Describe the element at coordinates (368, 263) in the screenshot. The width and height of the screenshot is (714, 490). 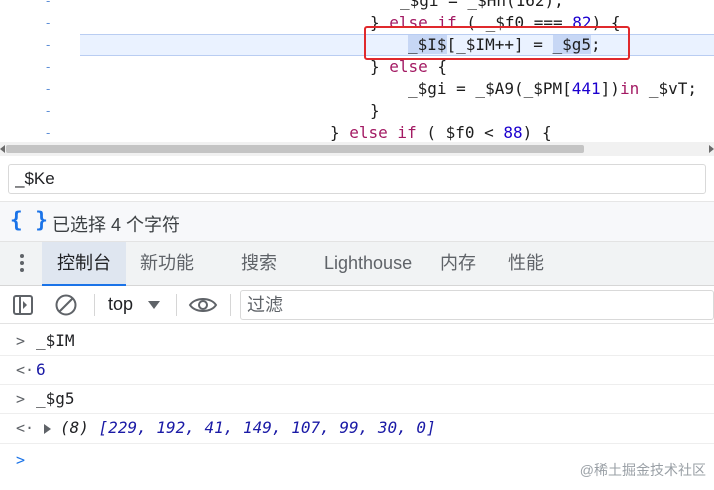
I see `tab-lighthouse: Lighthouse` at that location.